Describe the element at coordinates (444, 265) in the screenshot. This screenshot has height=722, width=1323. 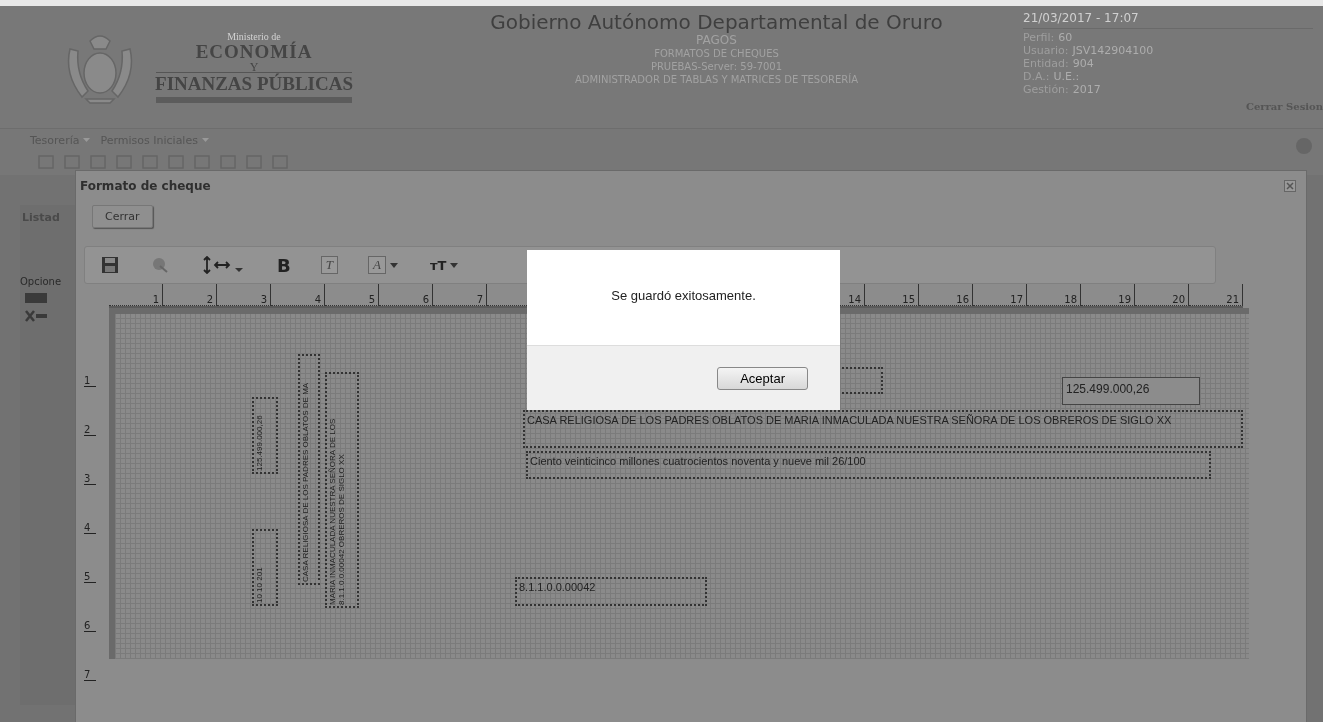
I see `font-size-button: тT` at that location.